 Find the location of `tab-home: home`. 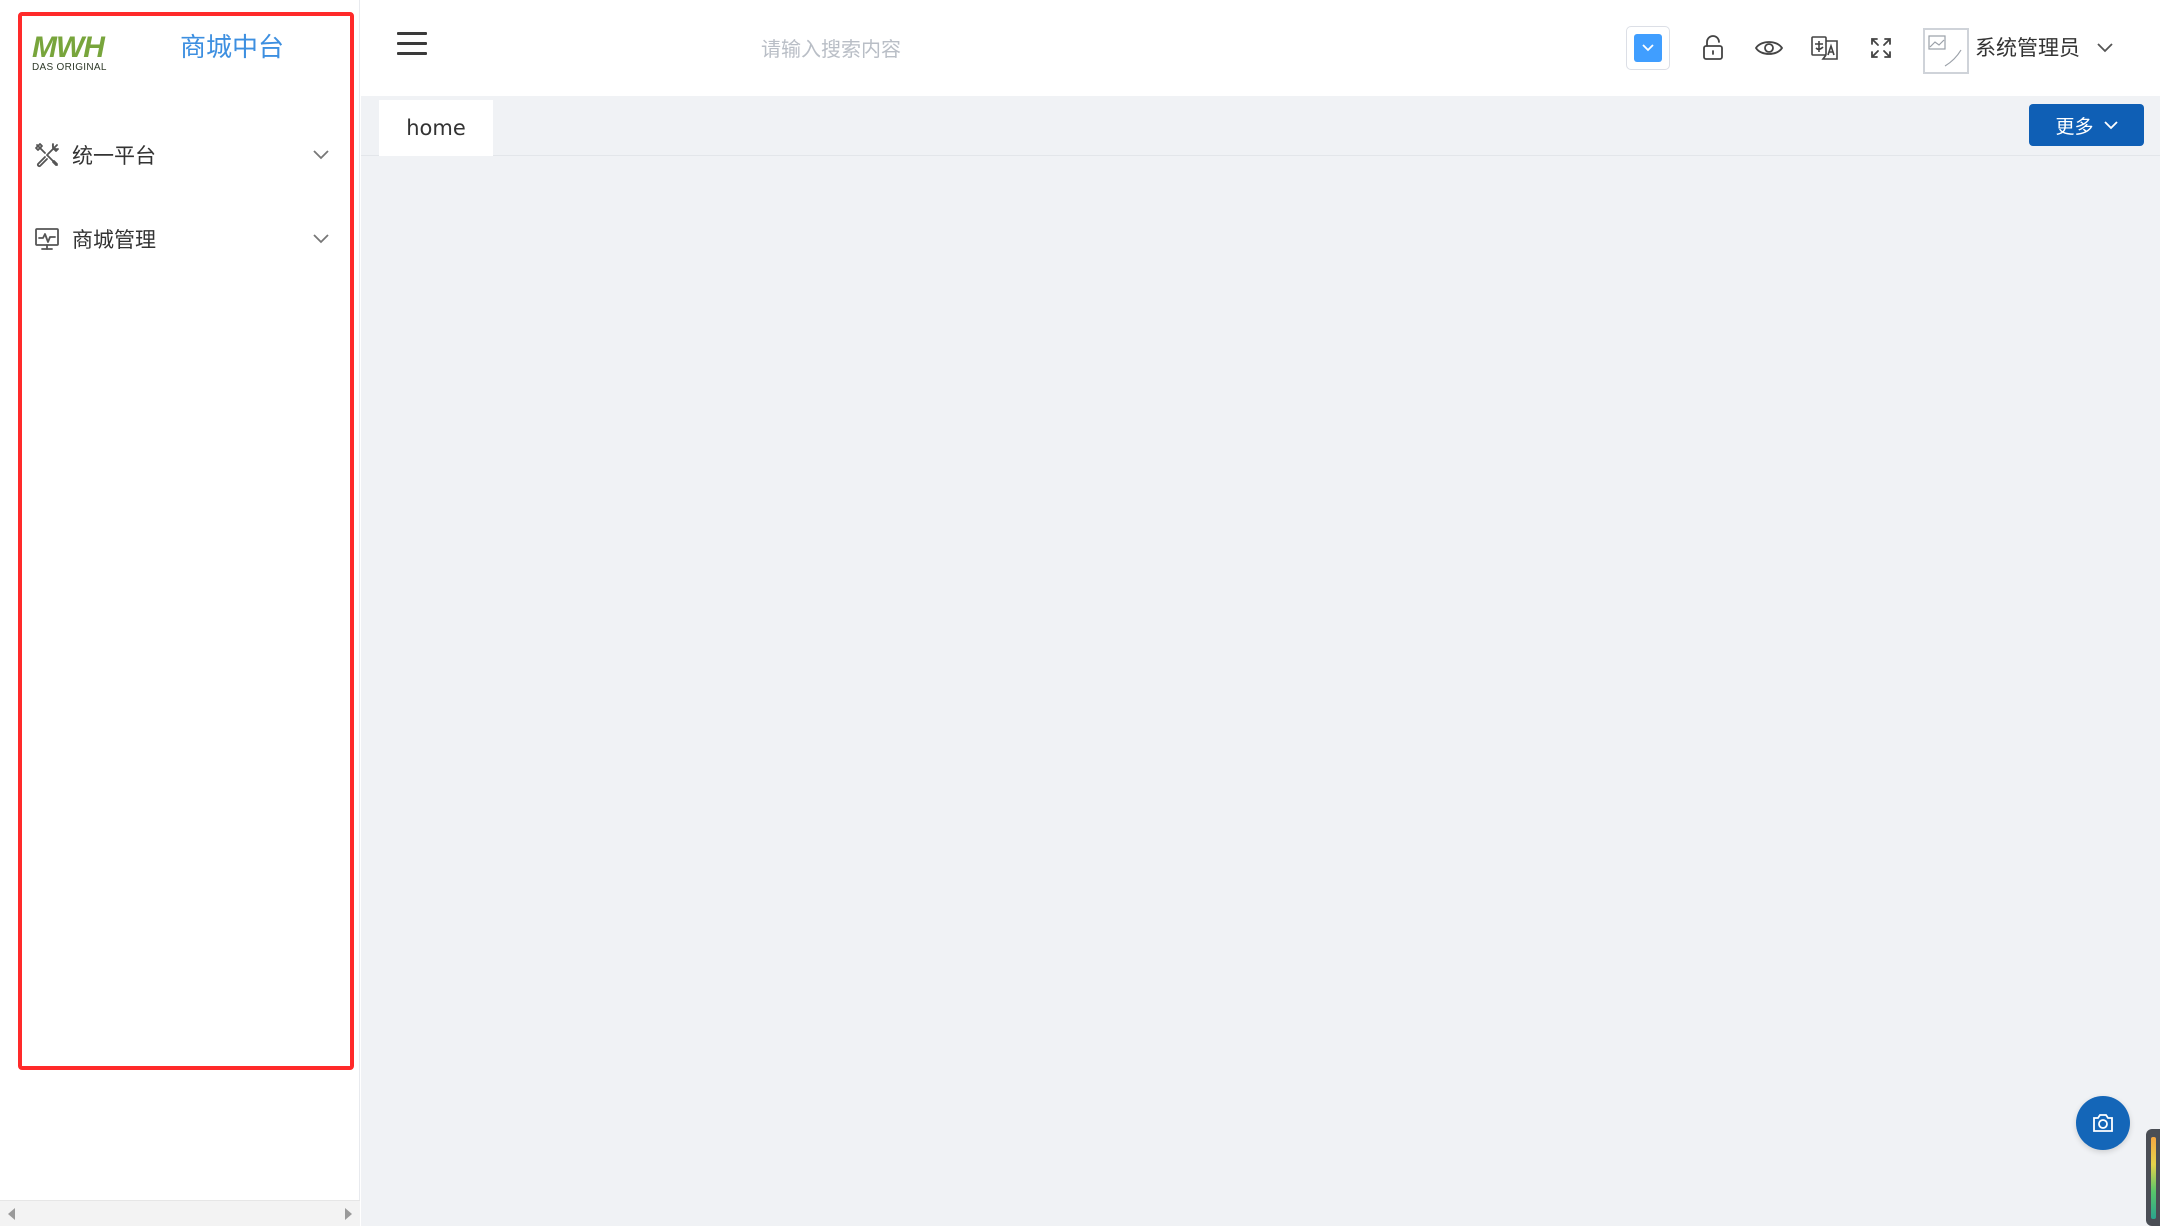

tab-home: home is located at coordinates (436, 128).